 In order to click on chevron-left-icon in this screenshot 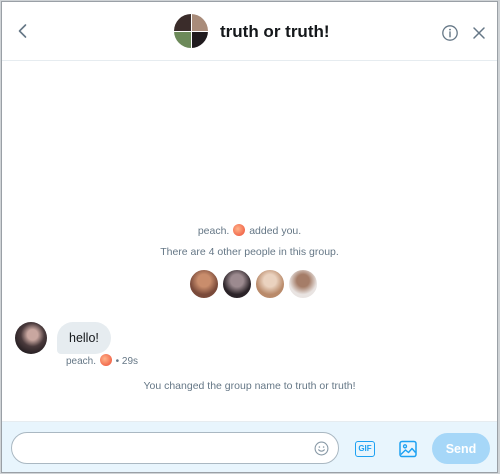, I will do `click(22, 31)`.